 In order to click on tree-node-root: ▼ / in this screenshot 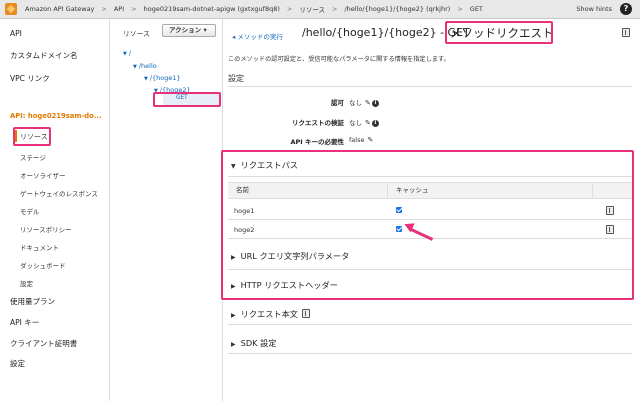, I will do `click(127, 53)`.